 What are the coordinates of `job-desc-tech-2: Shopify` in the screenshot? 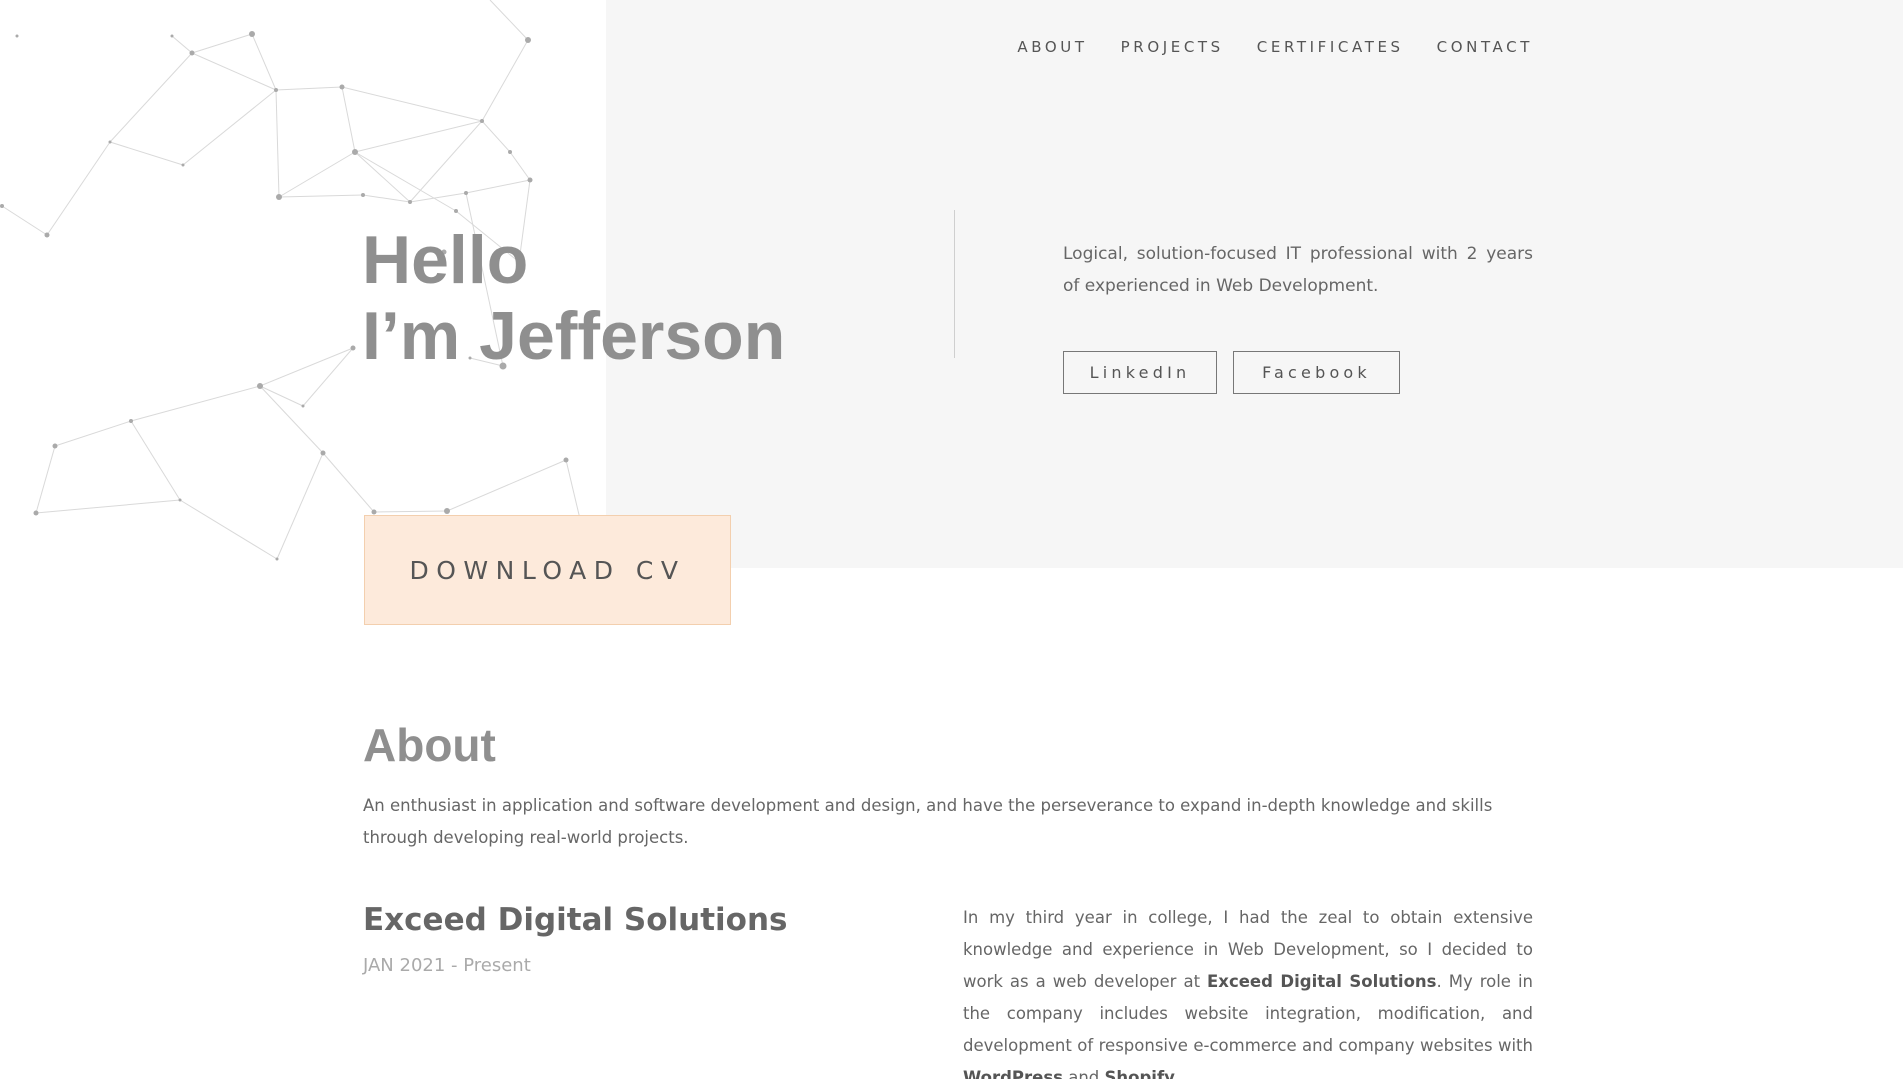 It's located at (1139, 1073).